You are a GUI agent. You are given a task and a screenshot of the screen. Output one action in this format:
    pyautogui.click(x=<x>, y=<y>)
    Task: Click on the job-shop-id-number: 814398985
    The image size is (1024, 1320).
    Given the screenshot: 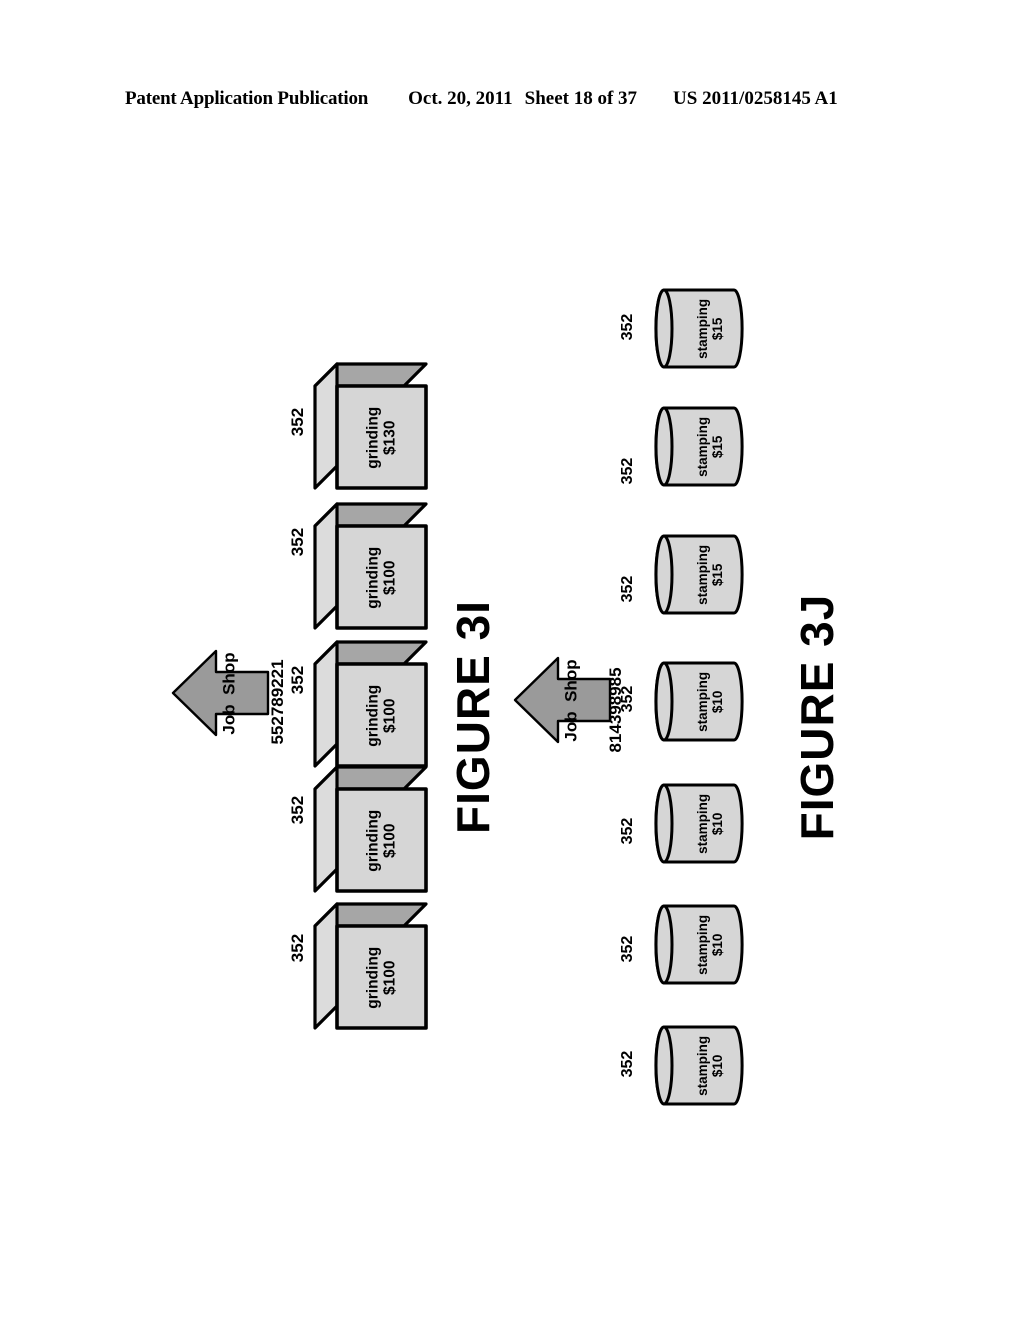 What is the action you would take?
    pyautogui.click(x=615, y=710)
    